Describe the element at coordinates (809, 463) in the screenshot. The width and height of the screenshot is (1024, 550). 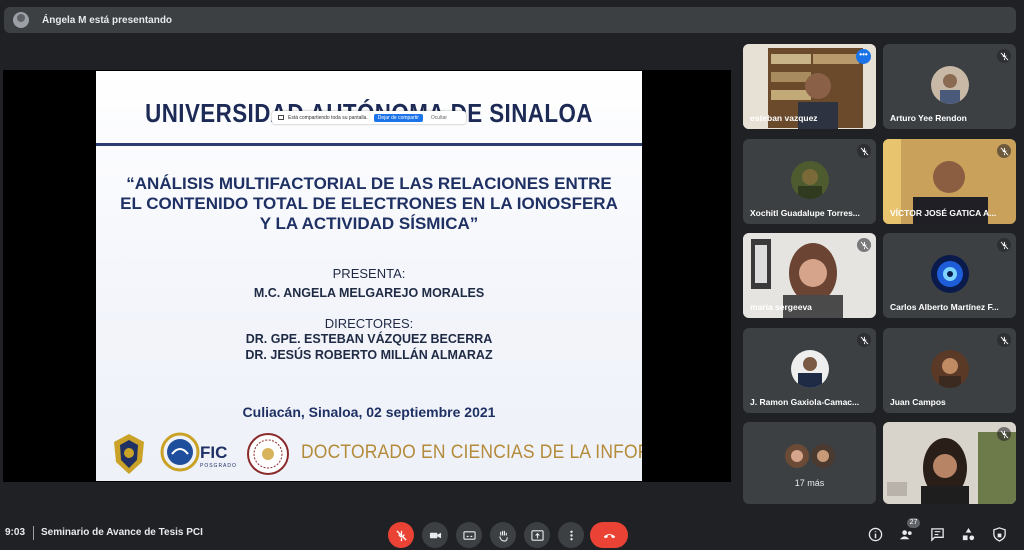
I see `more-participants-tile: 17 más` at that location.